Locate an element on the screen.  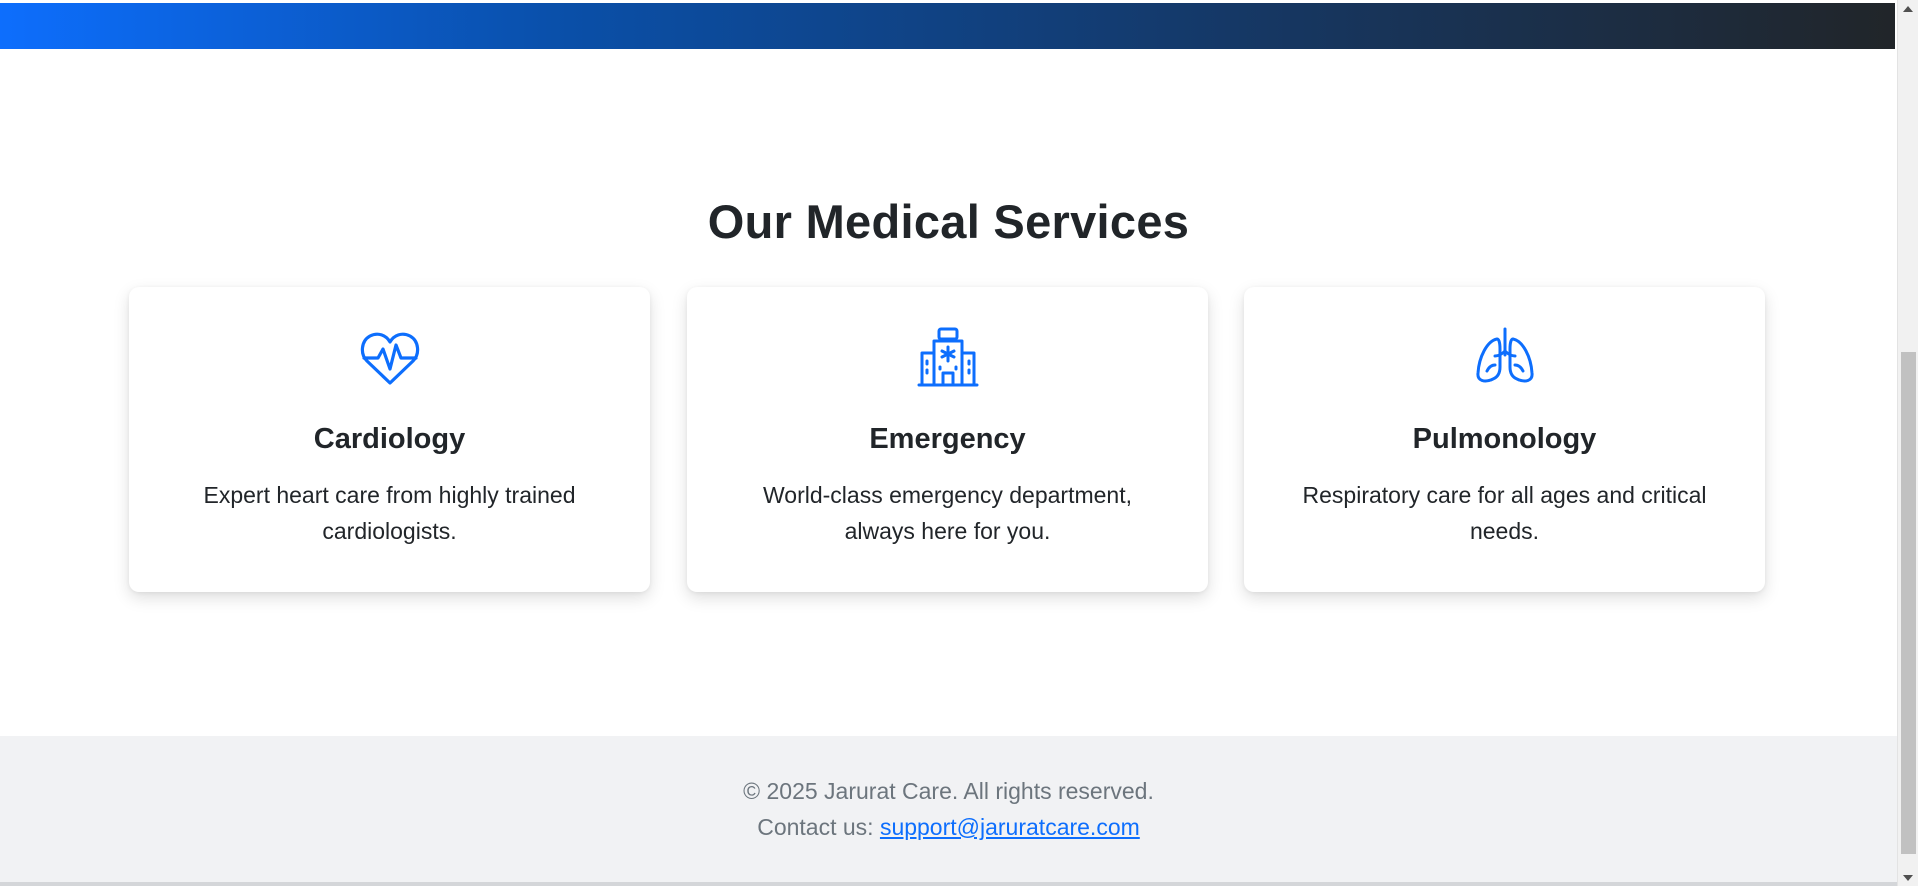
service-card-title: Cardiology is located at coordinates (389, 439).